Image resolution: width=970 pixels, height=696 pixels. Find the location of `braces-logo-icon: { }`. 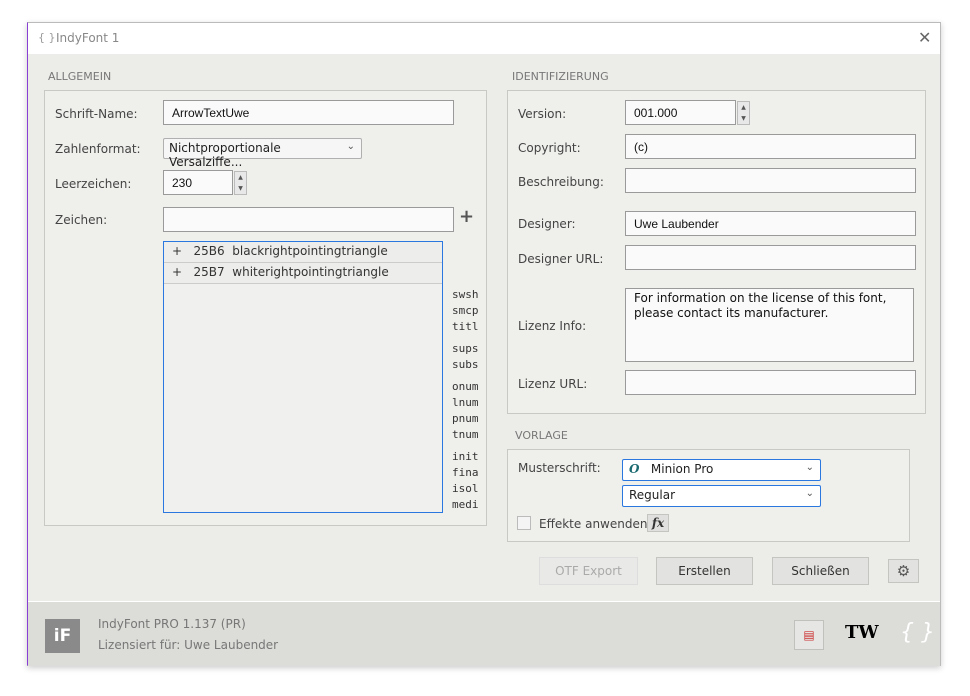

braces-logo-icon: { } is located at coordinates (917, 632).